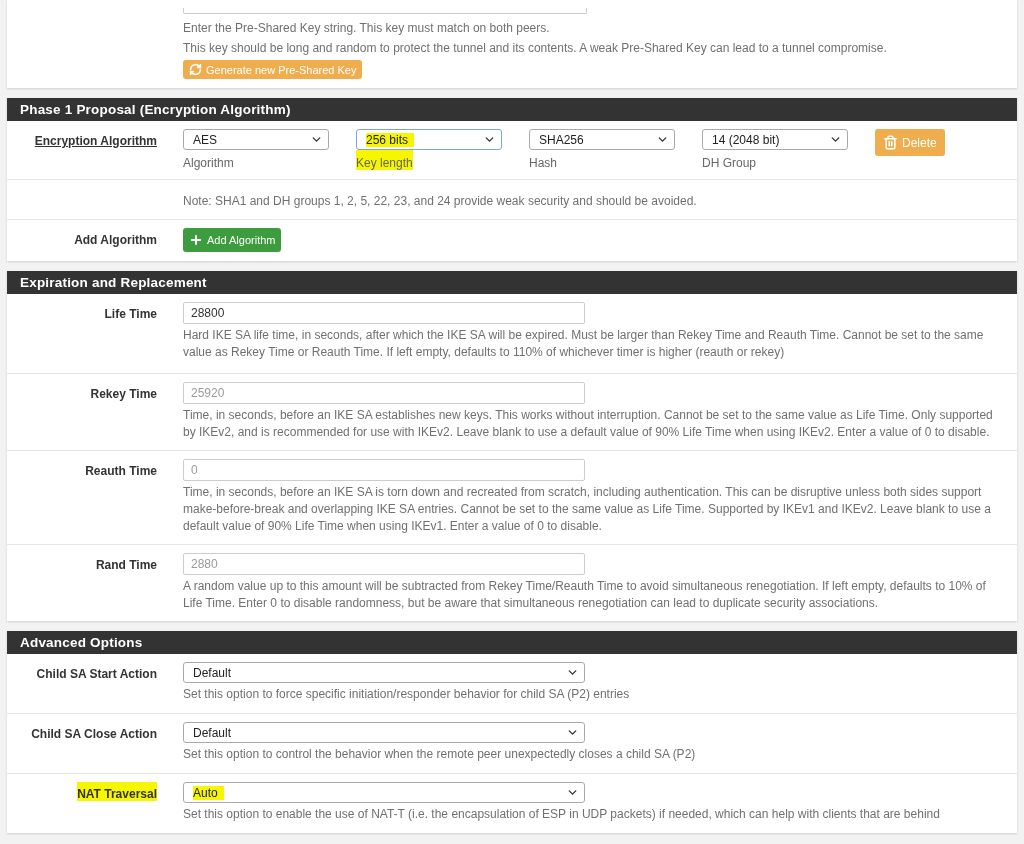  Describe the element at coordinates (123, 393) in the screenshot. I see `field-label: Rekey Time` at that location.